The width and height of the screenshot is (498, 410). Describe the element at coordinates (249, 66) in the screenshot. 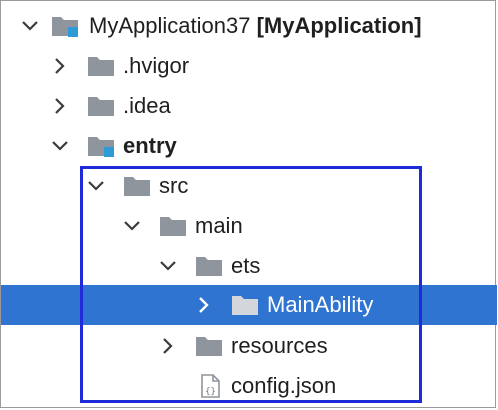

I see `tree-row-hvigor: .hvigor` at that location.